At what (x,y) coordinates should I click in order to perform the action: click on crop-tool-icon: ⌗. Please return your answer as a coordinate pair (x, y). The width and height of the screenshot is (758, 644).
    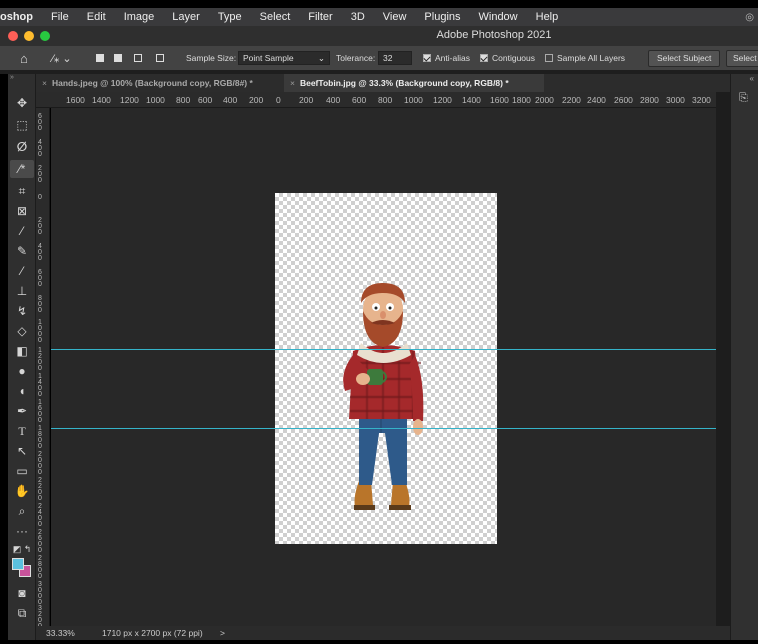
    Looking at the image, I should click on (22, 191).